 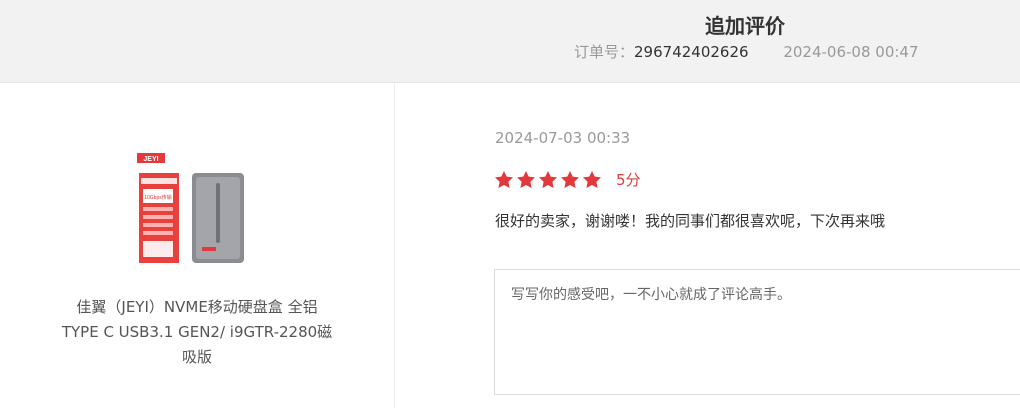 What do you see at coordinates (218, 213) in the screenshot?
I see `enclosure-groove` at bounding box center [218, 213].